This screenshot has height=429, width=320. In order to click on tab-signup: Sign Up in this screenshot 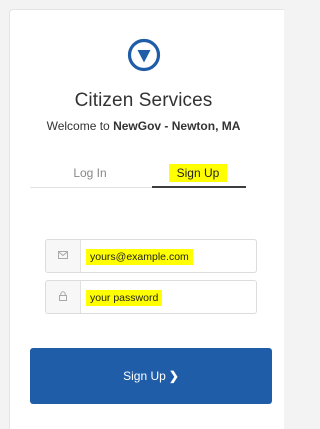, I will do `click(198, 173)`.